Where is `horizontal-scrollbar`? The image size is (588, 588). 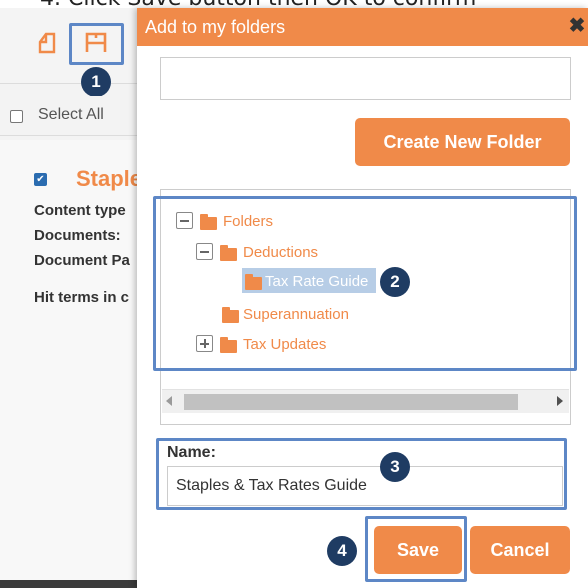 horizontal-scrollbar is located at coordinates (365, 401).